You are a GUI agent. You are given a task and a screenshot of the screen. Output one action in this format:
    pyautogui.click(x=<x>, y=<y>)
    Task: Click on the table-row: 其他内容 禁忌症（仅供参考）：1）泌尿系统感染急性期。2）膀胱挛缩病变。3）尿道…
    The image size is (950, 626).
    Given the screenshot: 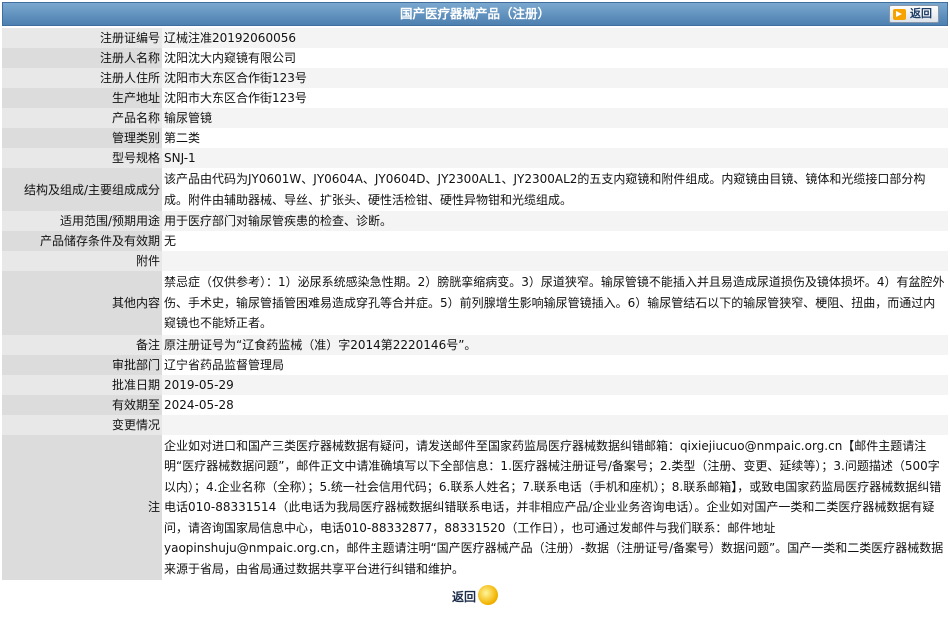 What is the action you would take?
    pyautogui.click(x=475, y=303)
    